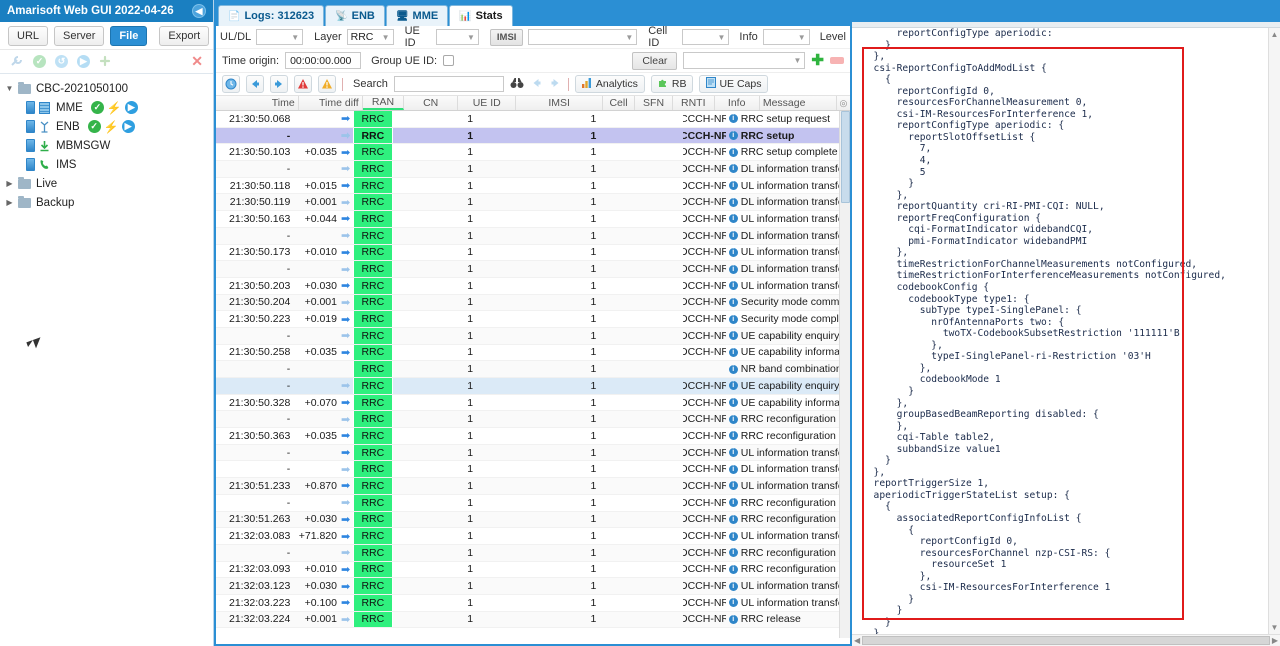 The width and height of the screenshot is (1280, 646). I want to click on binoculars-icon, so click(517, 84).